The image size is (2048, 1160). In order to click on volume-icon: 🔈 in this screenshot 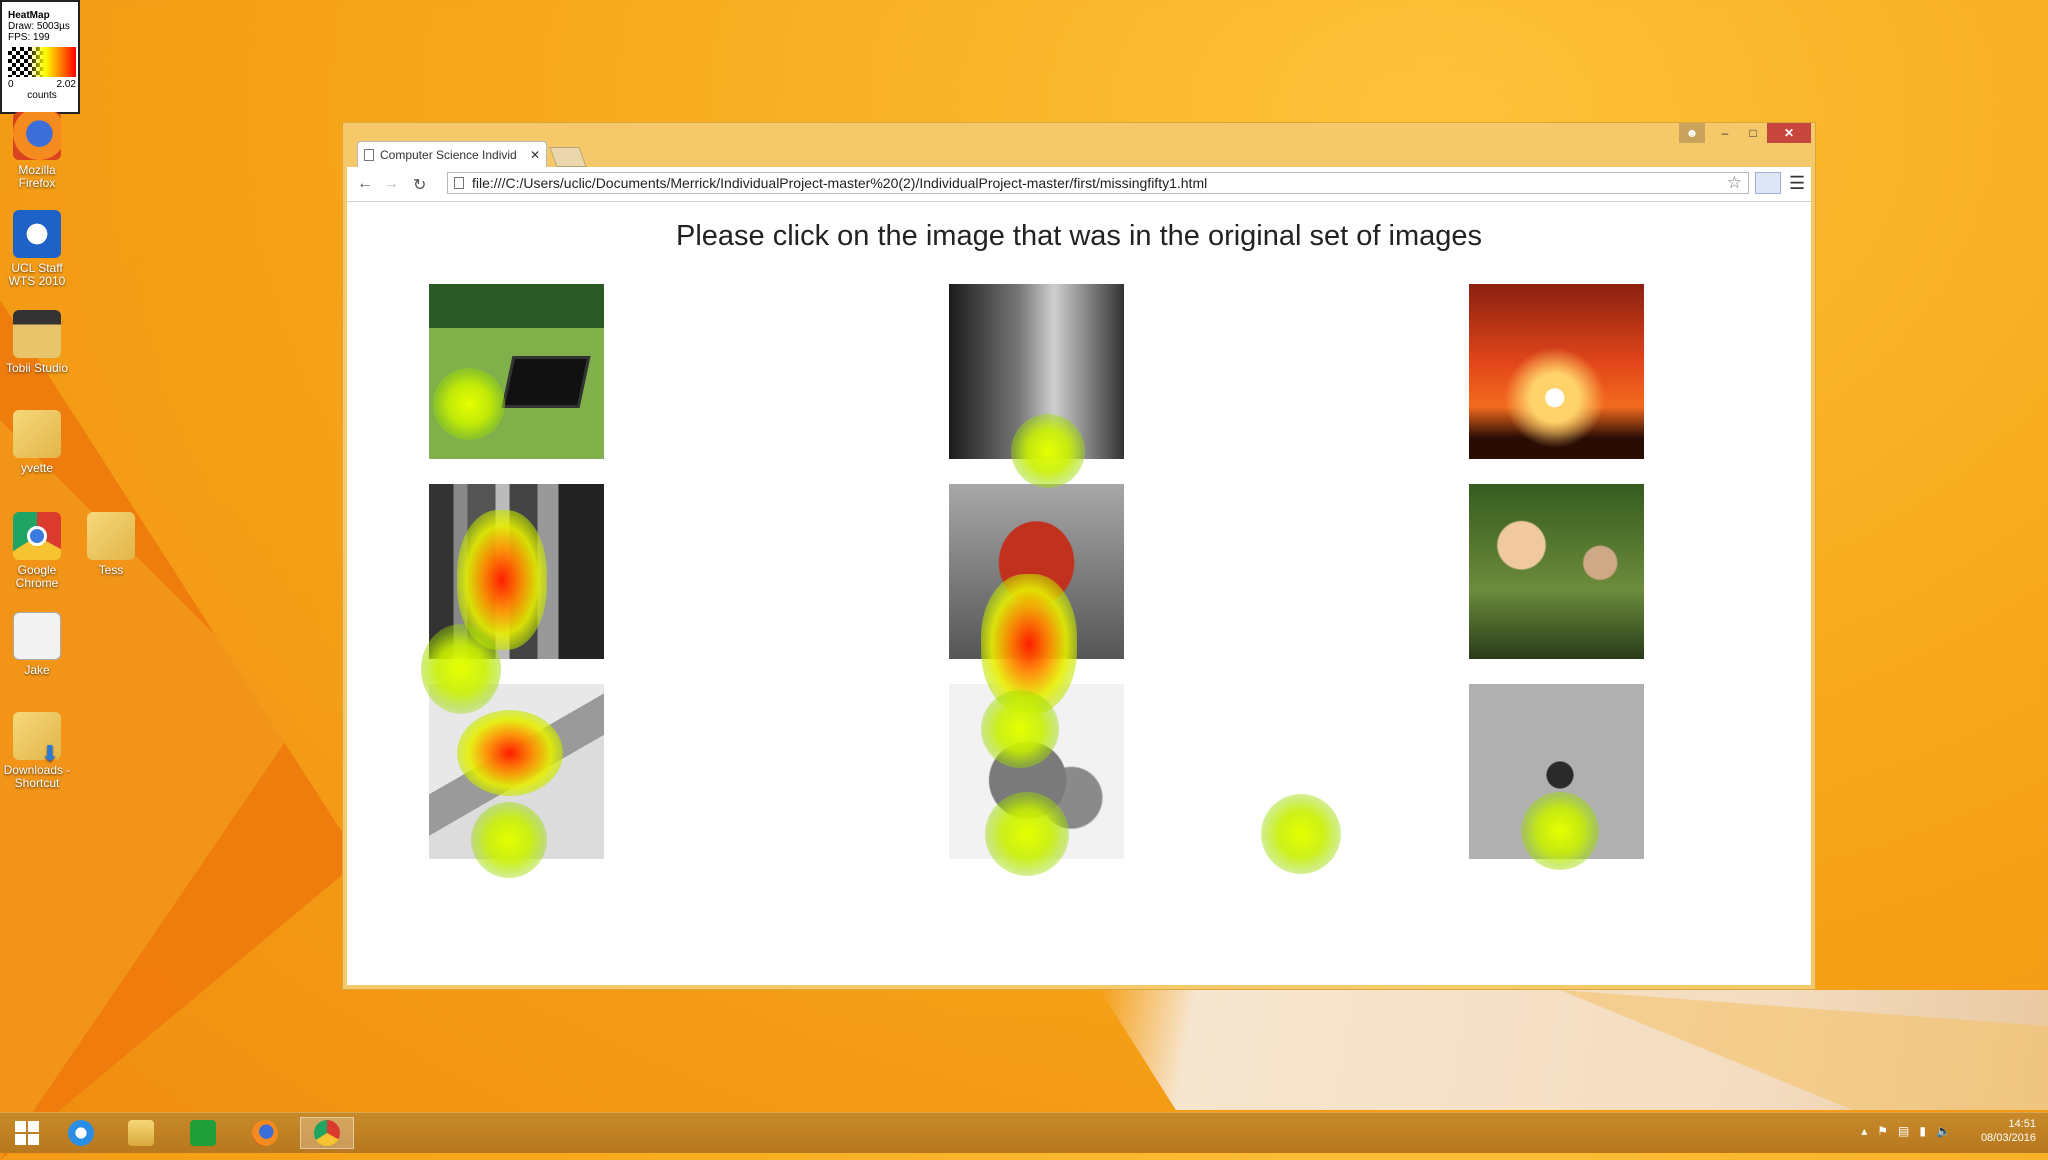, I will do `click(1943, 1131)`.